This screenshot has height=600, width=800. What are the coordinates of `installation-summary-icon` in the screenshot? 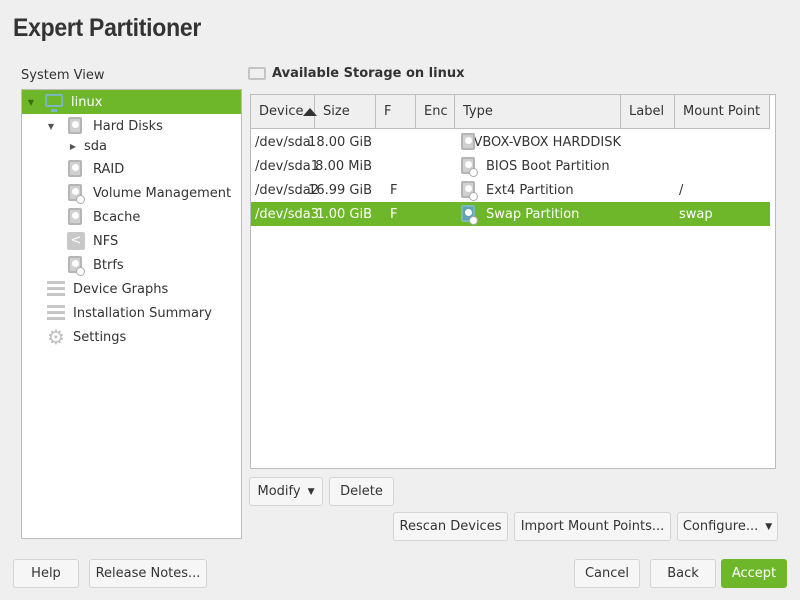 It's located at (56, 313).